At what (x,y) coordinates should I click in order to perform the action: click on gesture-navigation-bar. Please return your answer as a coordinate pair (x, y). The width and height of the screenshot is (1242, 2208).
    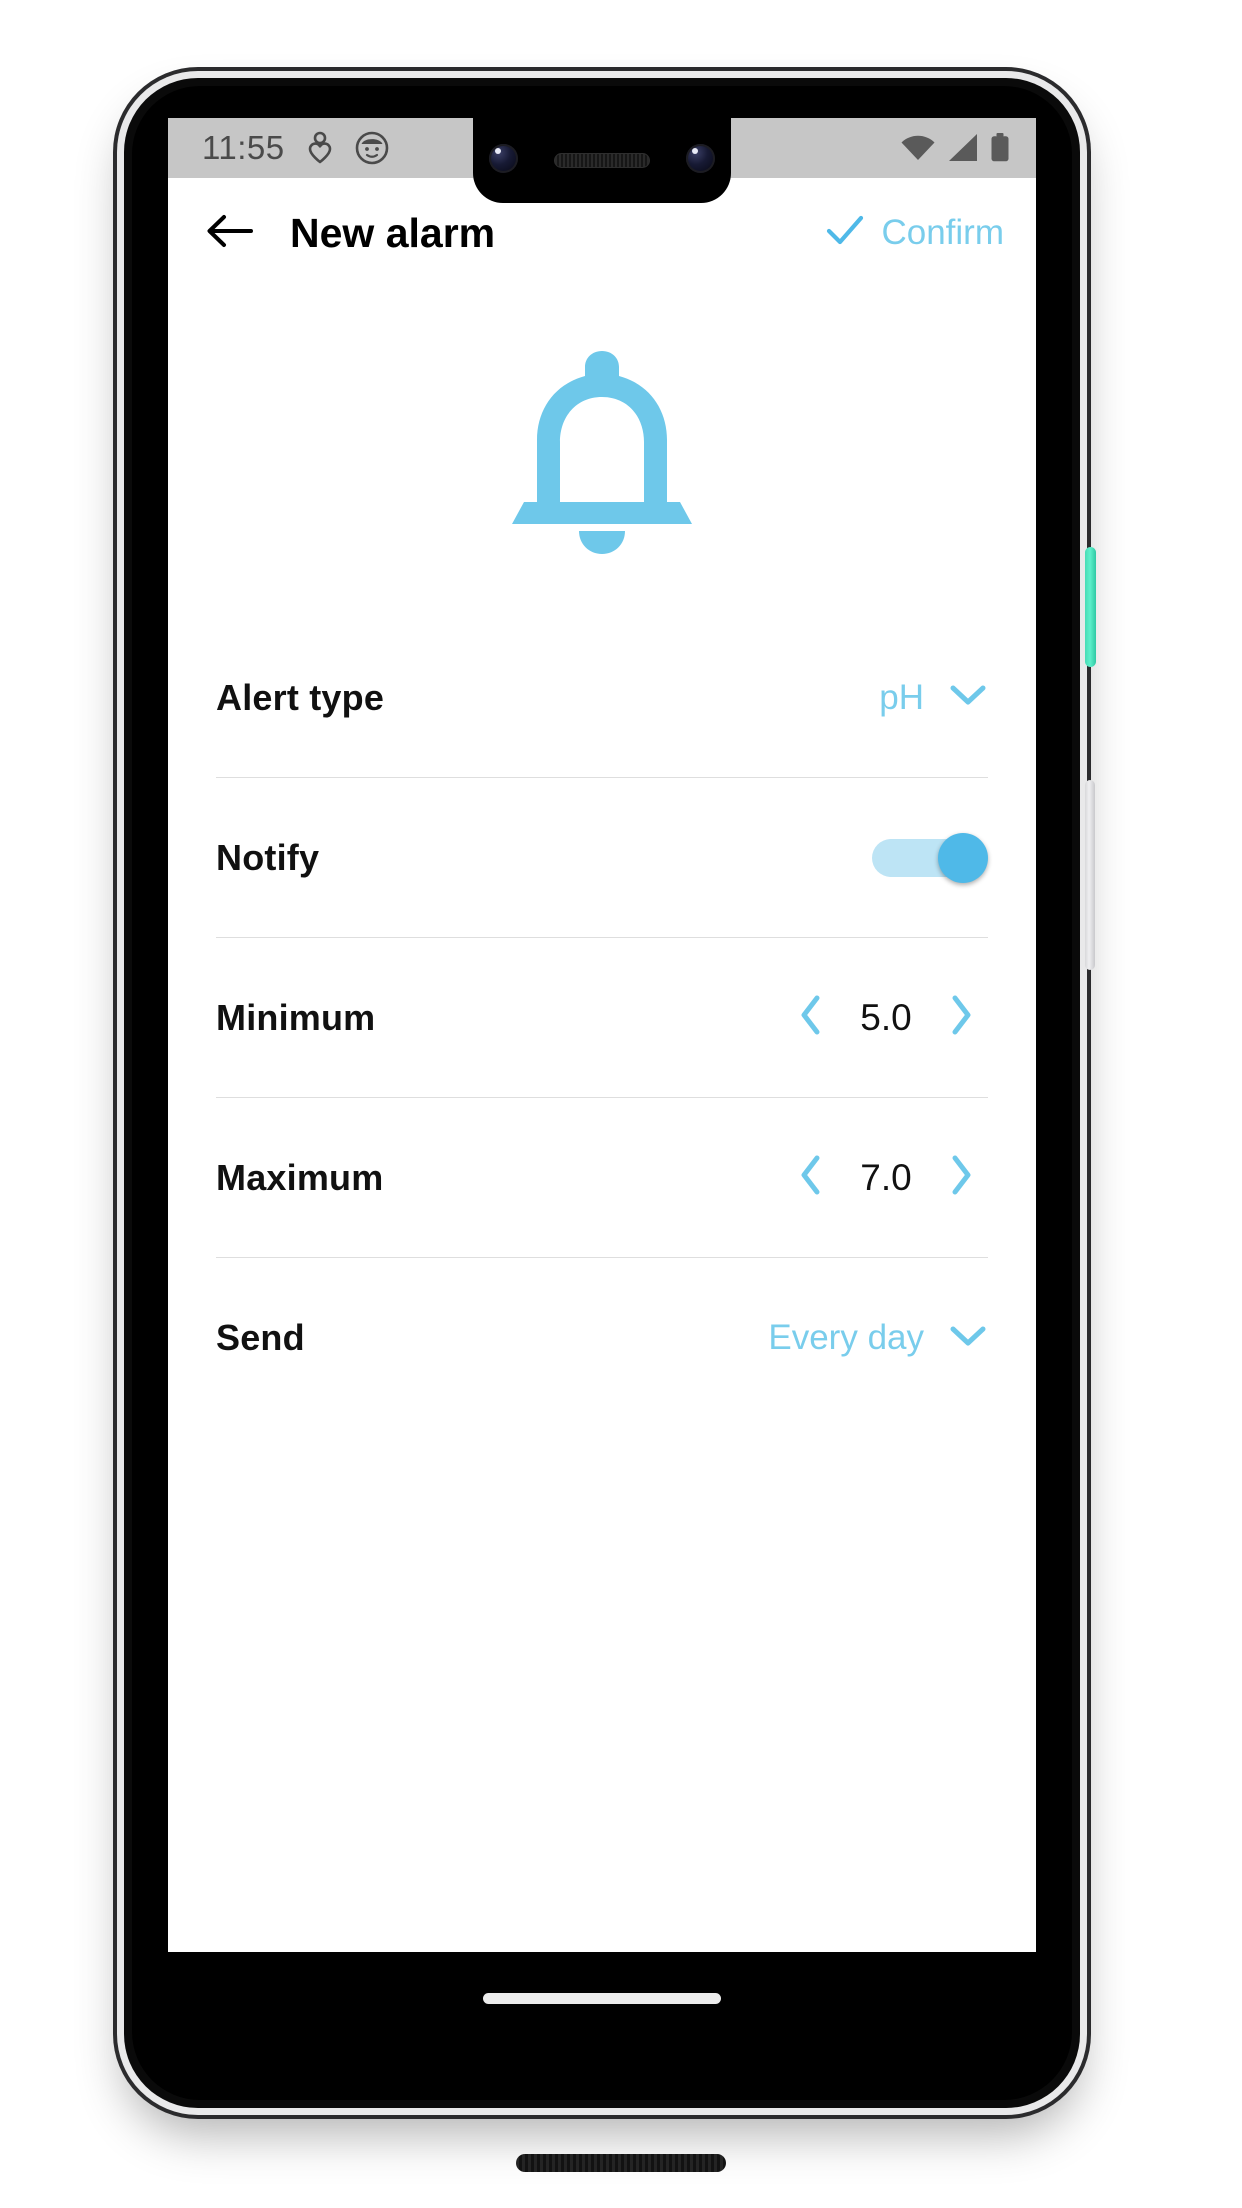
    Looking at the image, I should click on (602, 1998).